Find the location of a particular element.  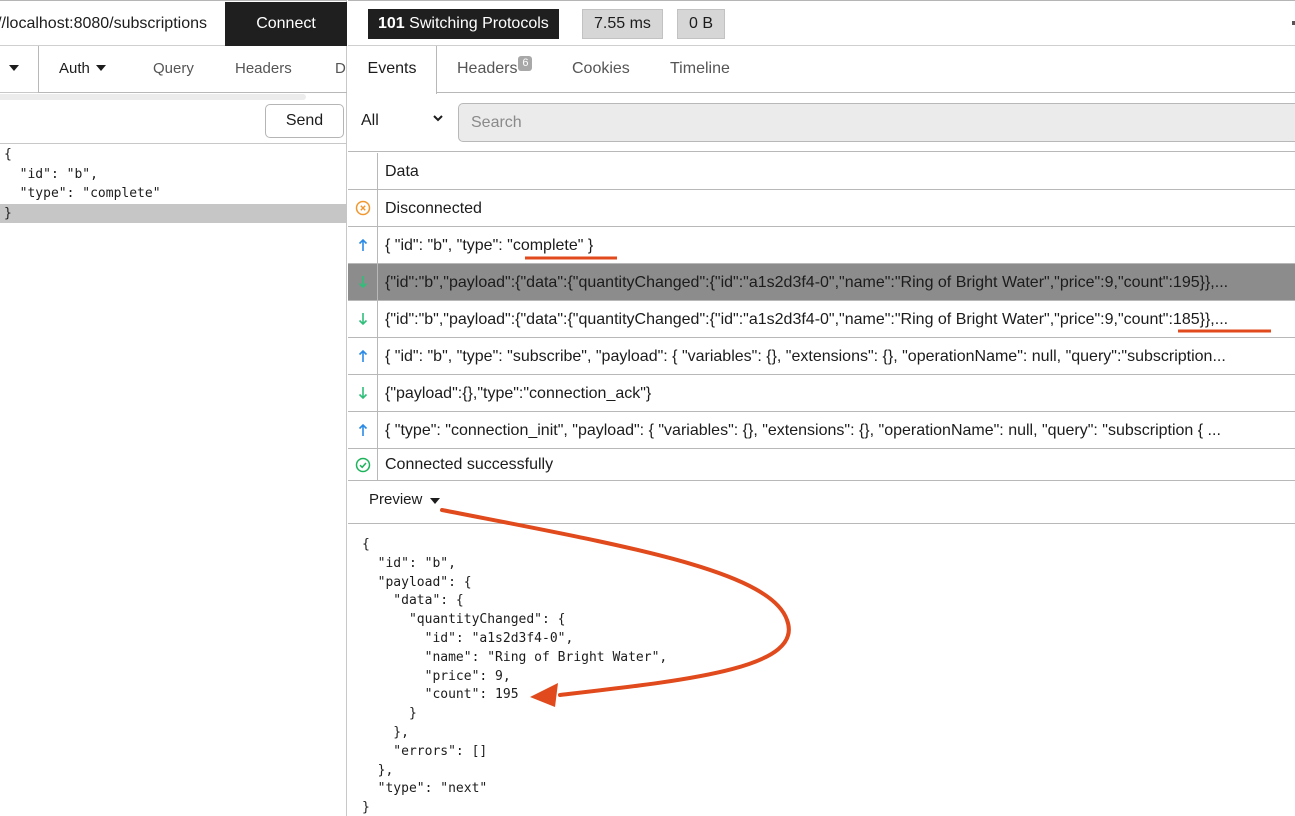

editor-line: "id": "b", is located at coordinates (51, 174).